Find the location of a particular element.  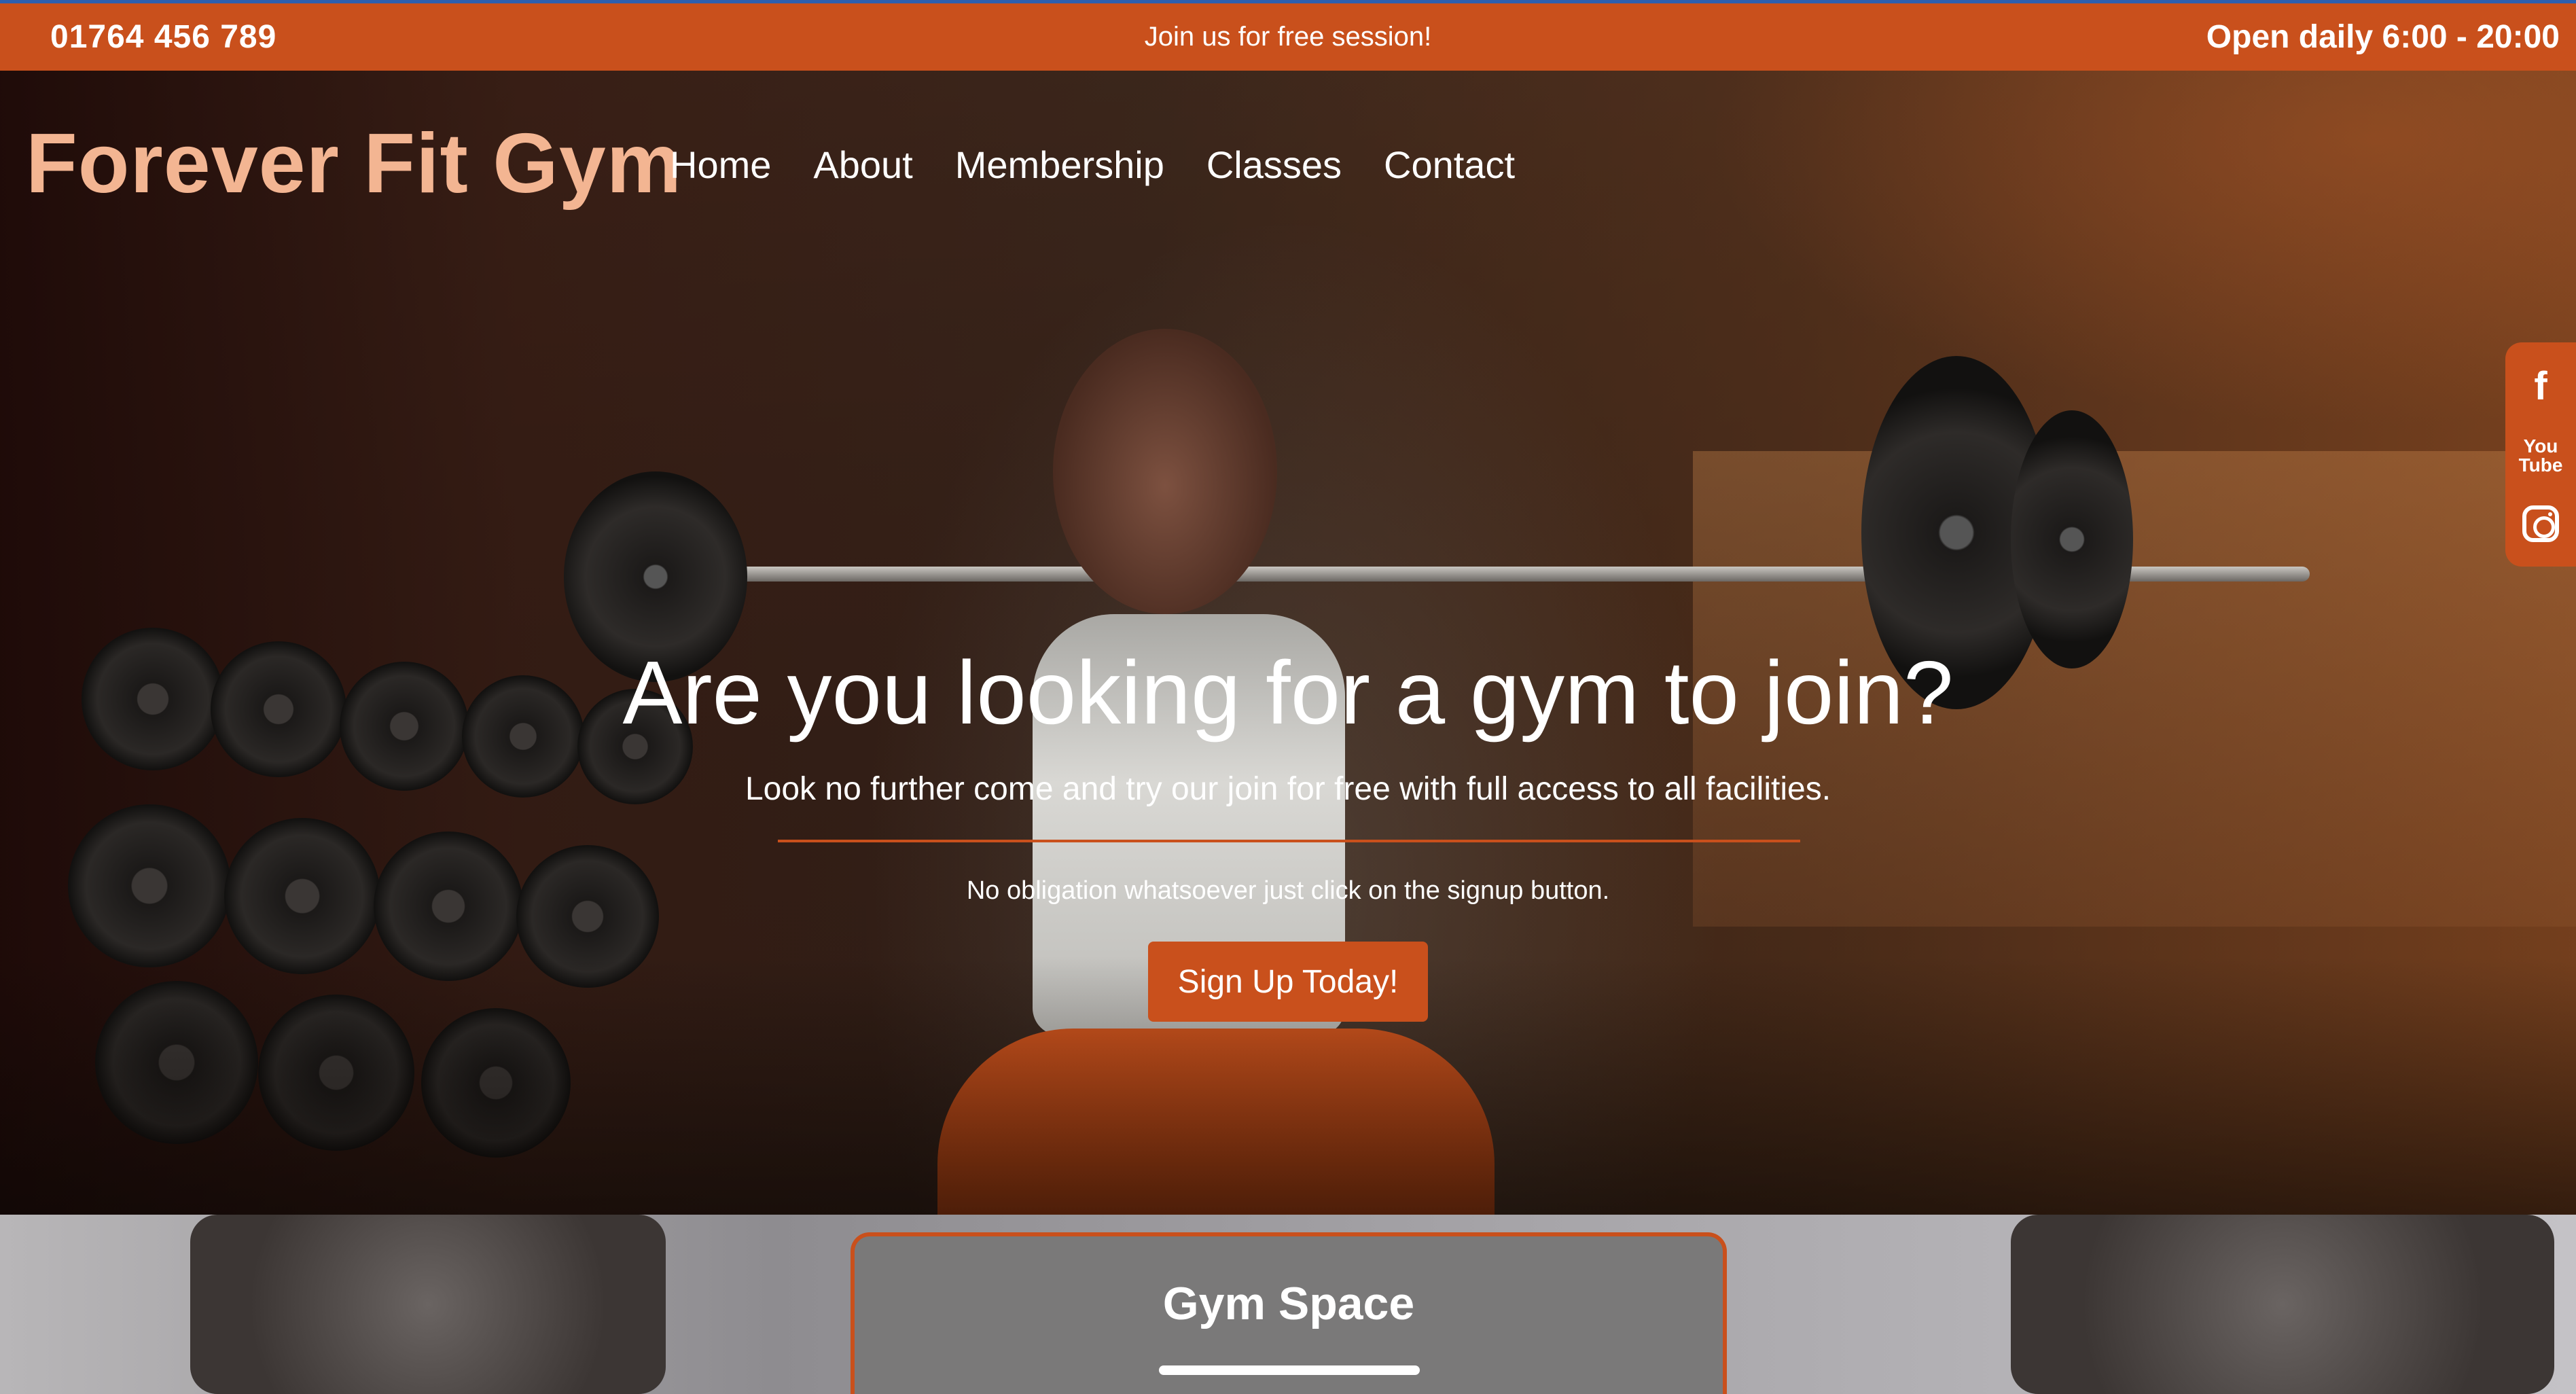

promo-text: Join us for free session! is located at coordinates (1288, 37).